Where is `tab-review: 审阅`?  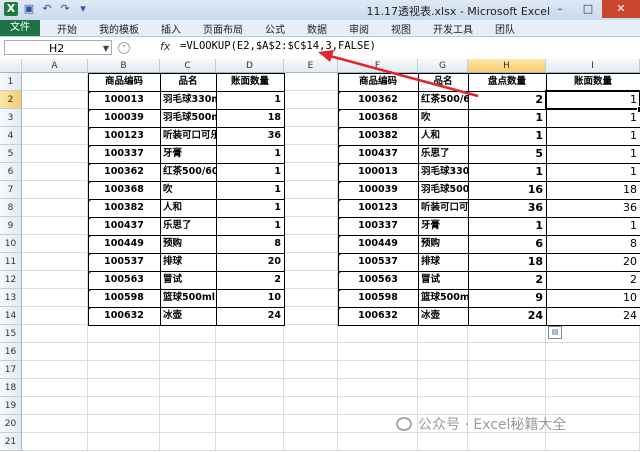
tab-review: 审阅 is located at coordinates (359, 28).